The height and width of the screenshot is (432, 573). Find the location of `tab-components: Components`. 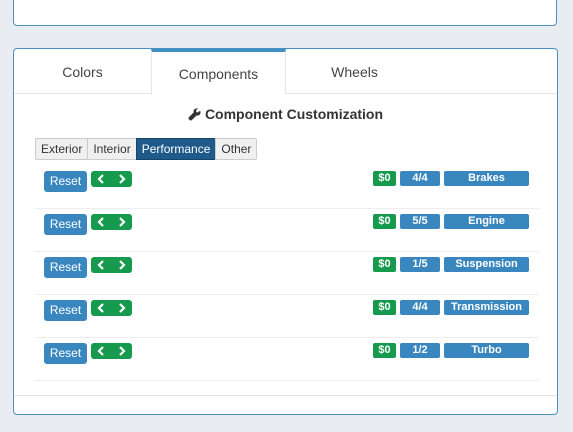

tab-components: Components is located at coordinates (218, 71).